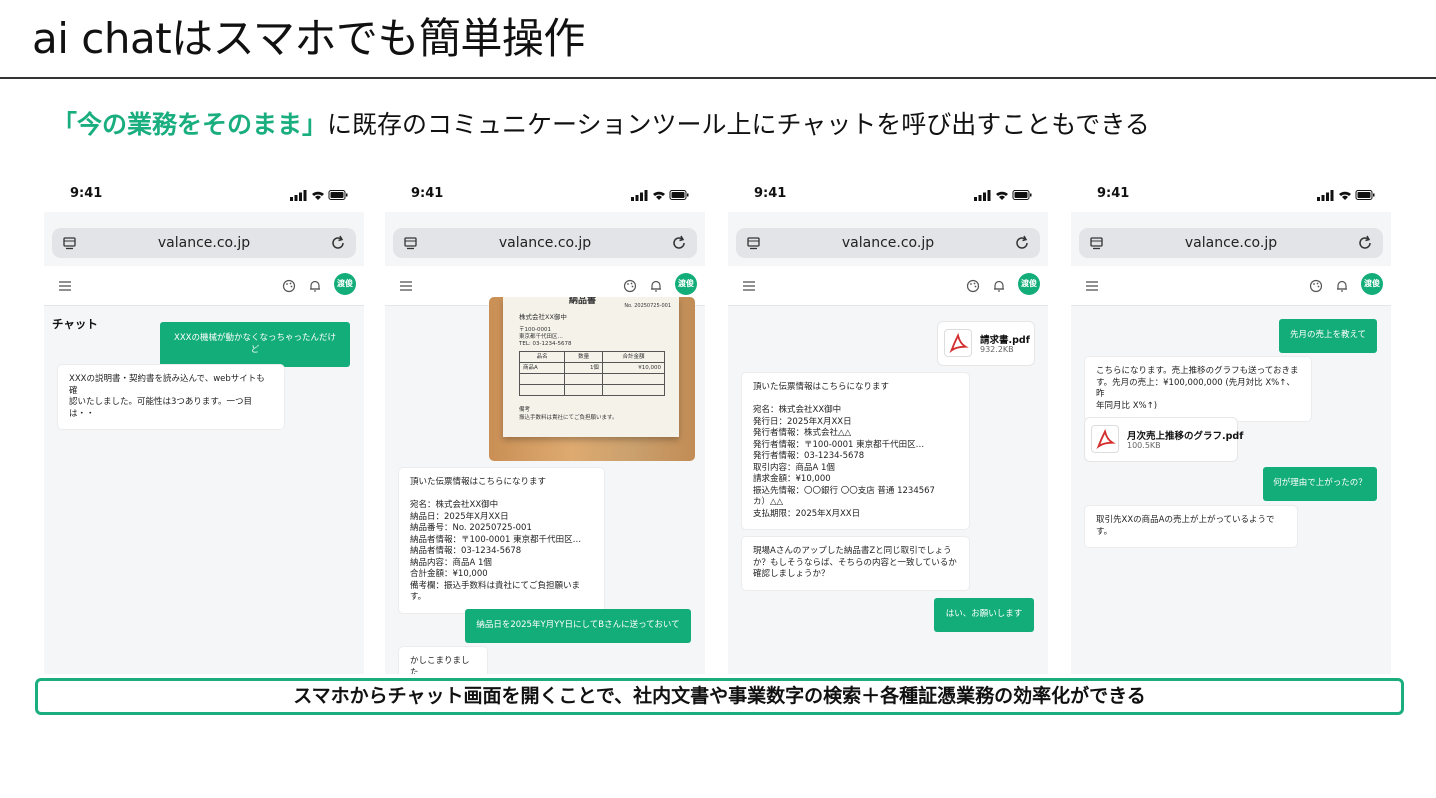 The width and height of the screenshot is (1436, 798). I want to click on bot-message: 取引先XXの商品Aの売上が上がっているようです。, so click(1191, 526).